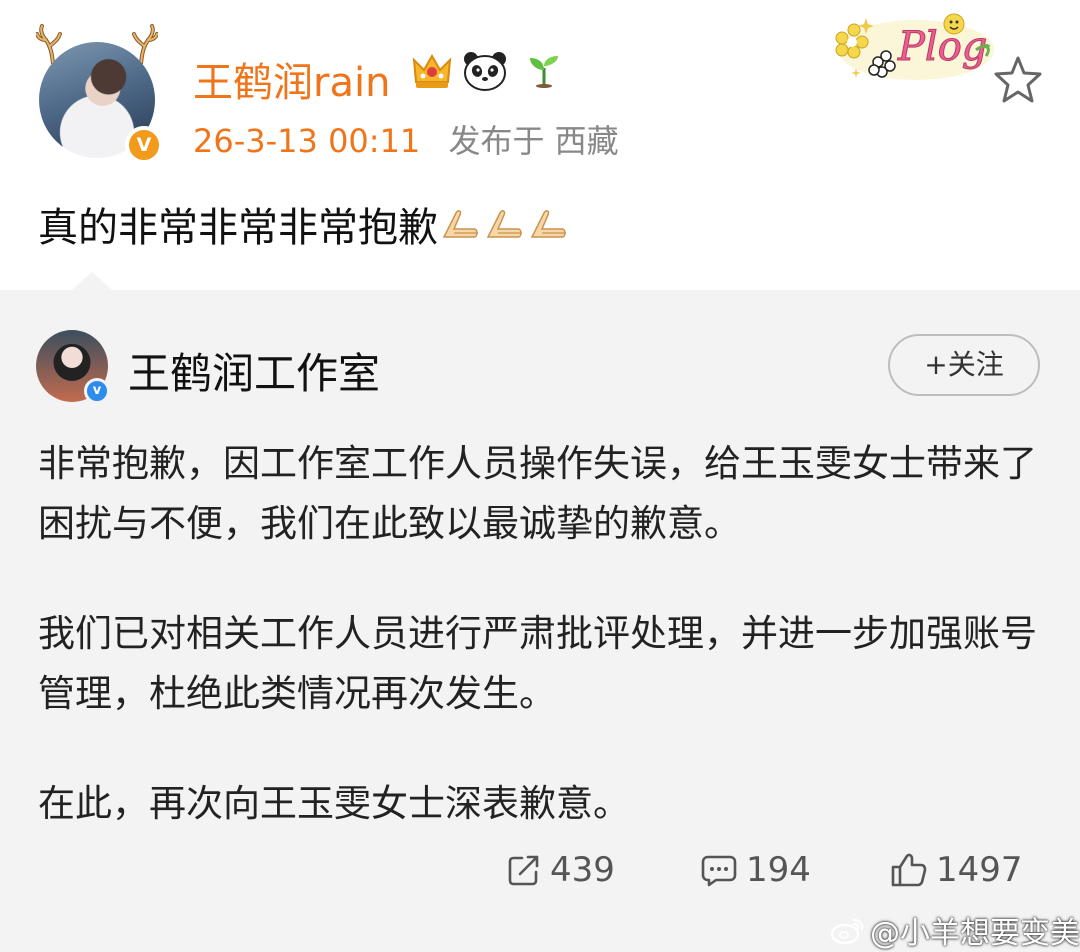  Describe the element at coordinates (719, 871) in the screenshot. I see `comment-icon` at that location.